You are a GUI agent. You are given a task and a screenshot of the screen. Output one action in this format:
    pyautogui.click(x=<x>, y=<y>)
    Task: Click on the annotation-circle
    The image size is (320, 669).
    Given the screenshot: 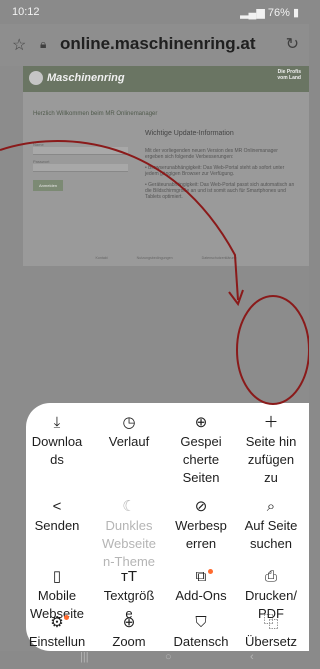 What is the action you would take?
    pyautogui.click(x=272, y=350)
    